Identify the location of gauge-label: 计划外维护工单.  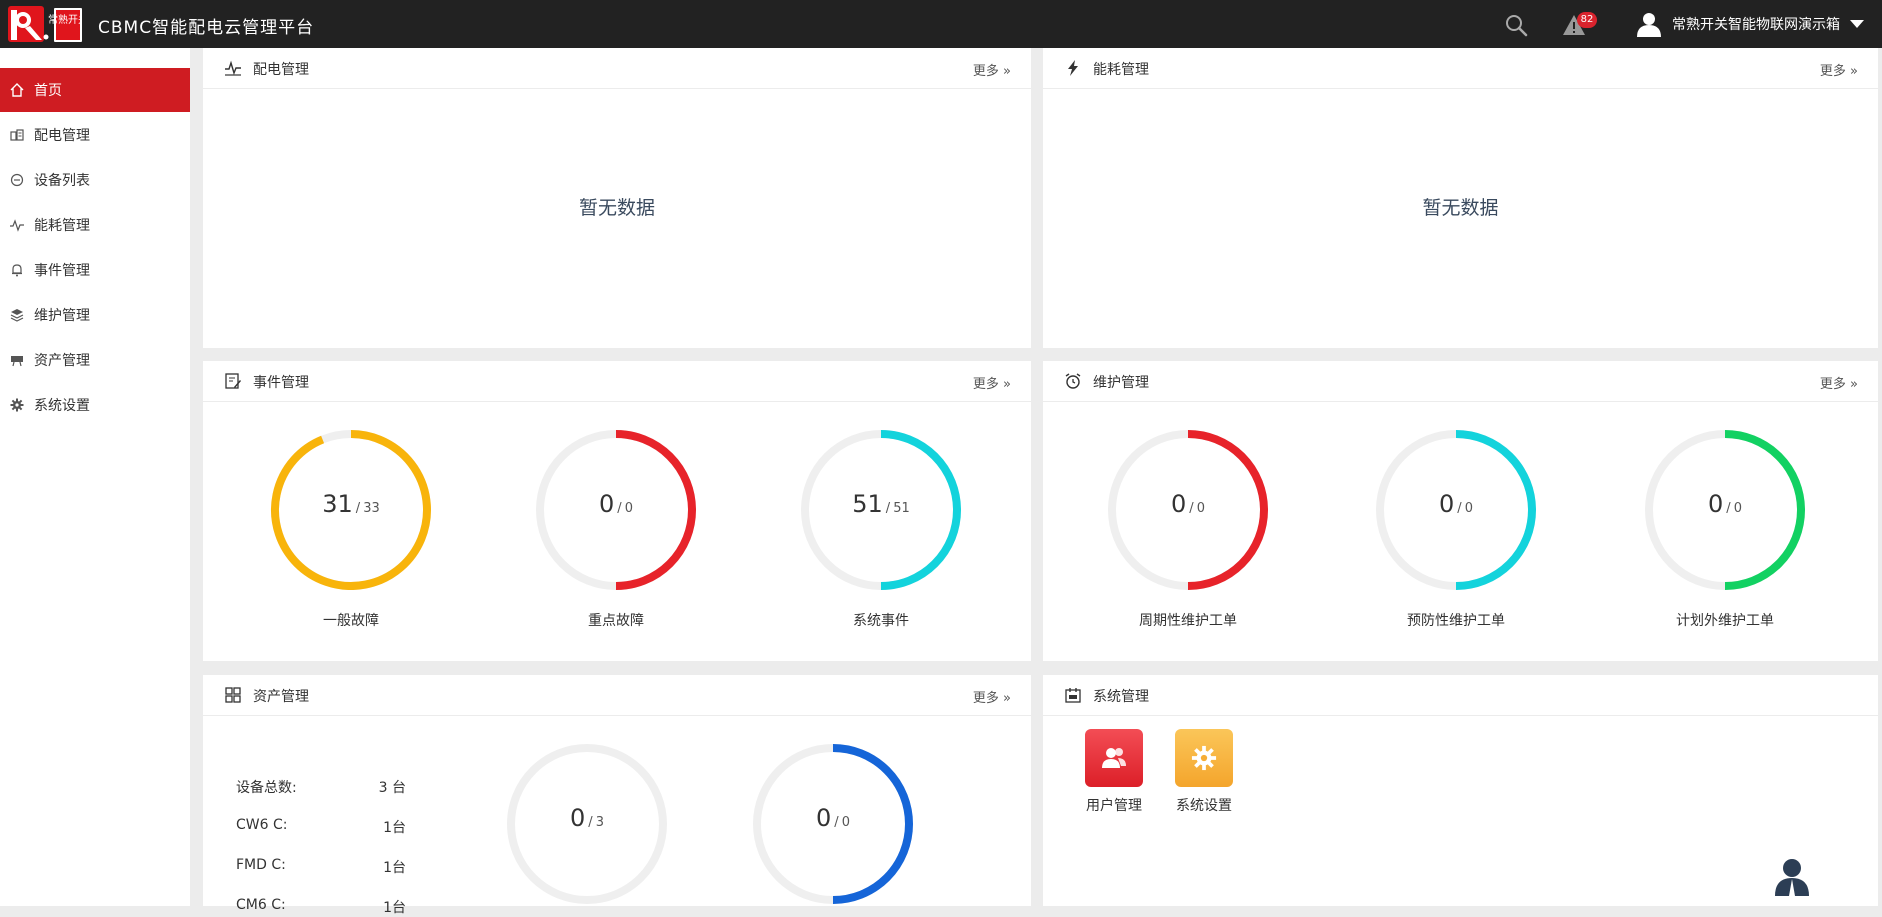
(1725, 621).